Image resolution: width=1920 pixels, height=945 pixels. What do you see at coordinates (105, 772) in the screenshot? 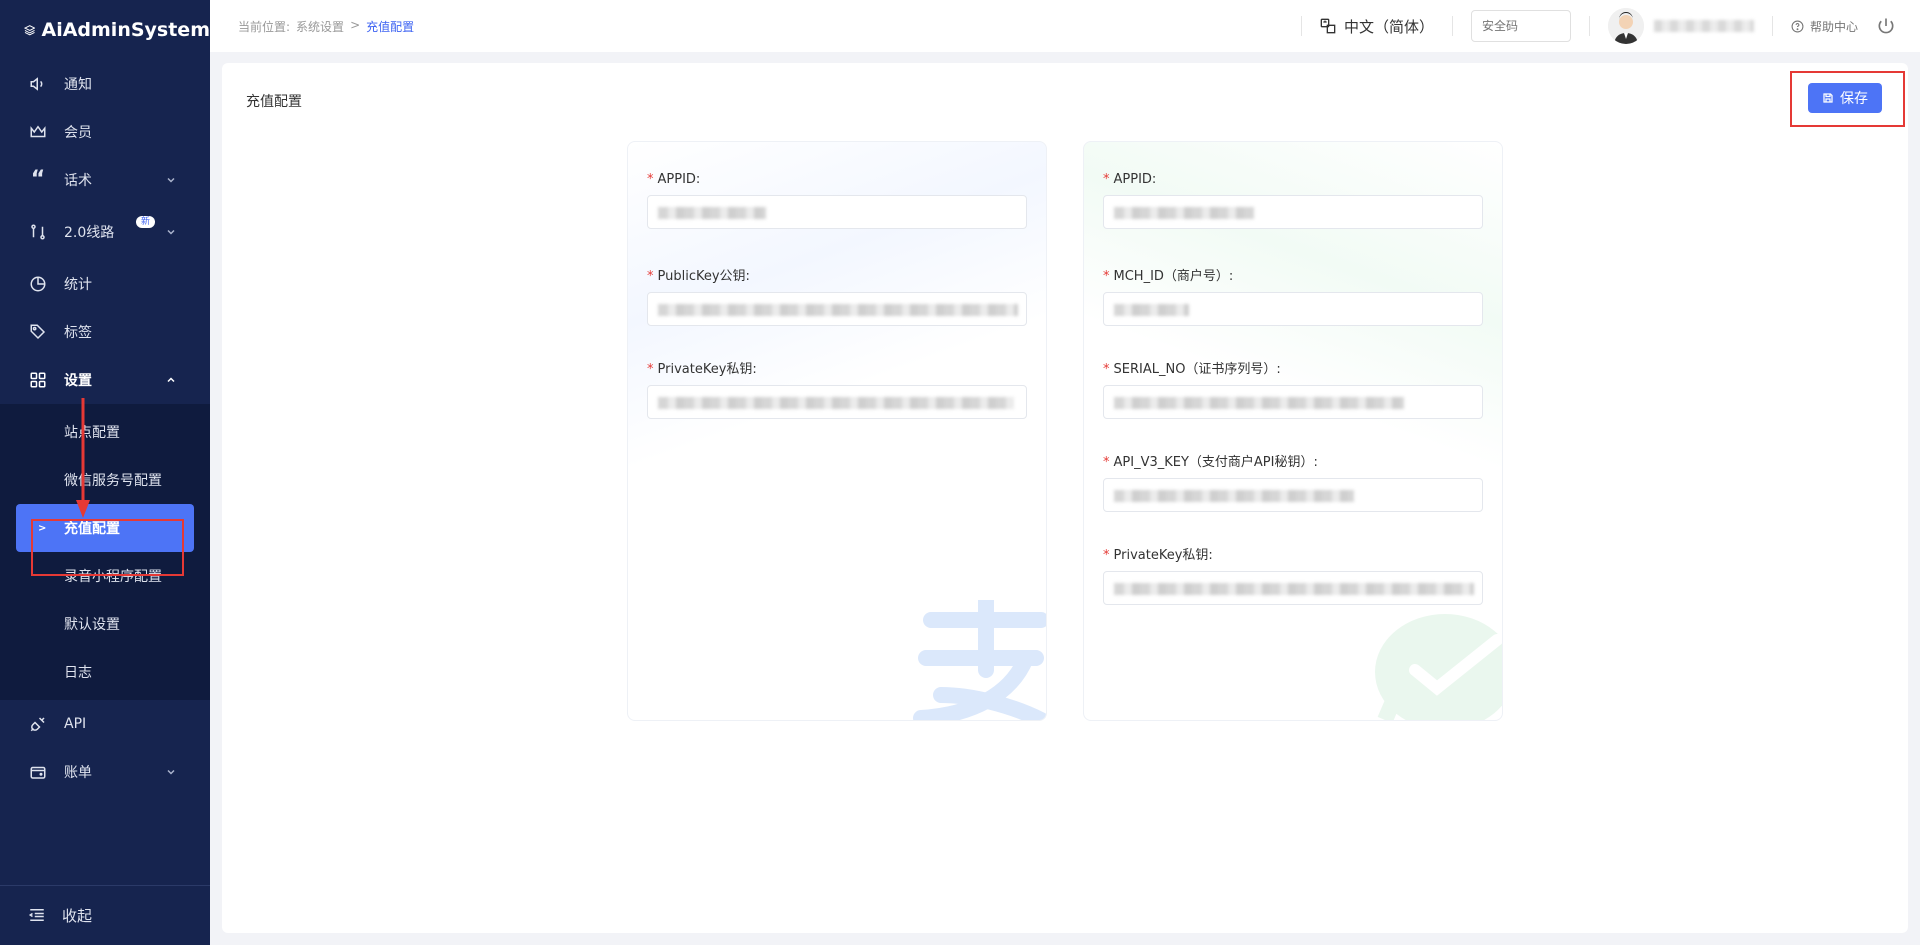
I see `sidebar-item-bill: 账单` at bounding box center [105, 772].